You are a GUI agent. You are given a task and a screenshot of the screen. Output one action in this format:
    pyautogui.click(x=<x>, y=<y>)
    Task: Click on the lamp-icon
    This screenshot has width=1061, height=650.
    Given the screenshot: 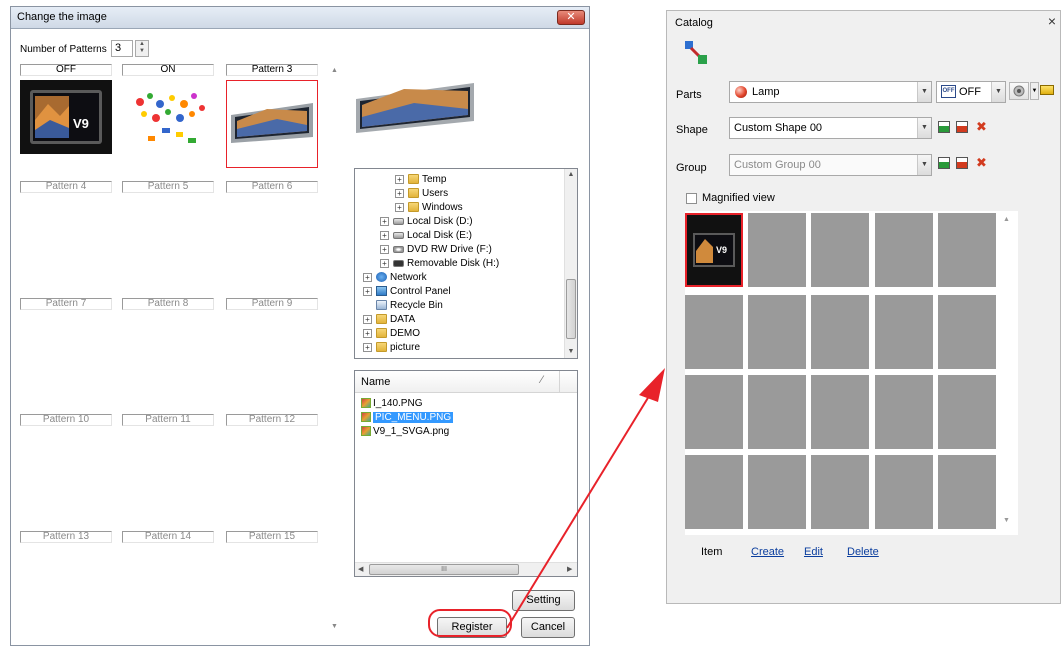 What is the action you would take?
    pyautogui.click(x=741, y=92)
    